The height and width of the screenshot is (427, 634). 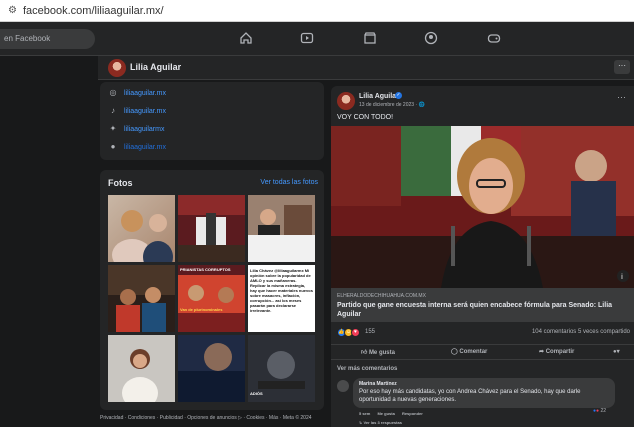 I want to click on love-reaction-icon: ♥, so click(x=355, y=332).